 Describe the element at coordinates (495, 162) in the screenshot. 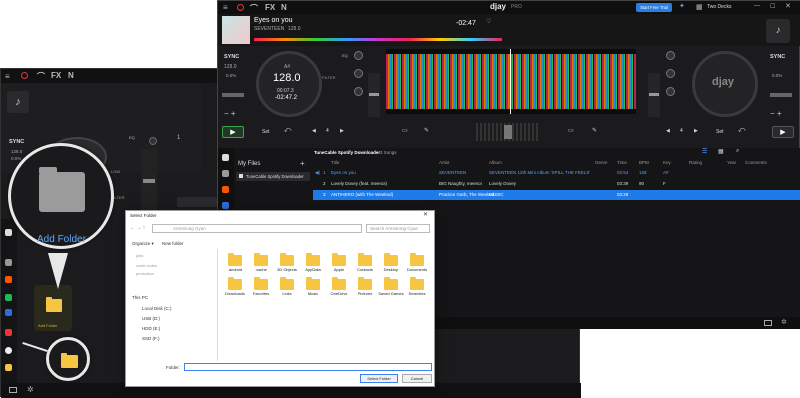

I see `col-album: Album` at that location.